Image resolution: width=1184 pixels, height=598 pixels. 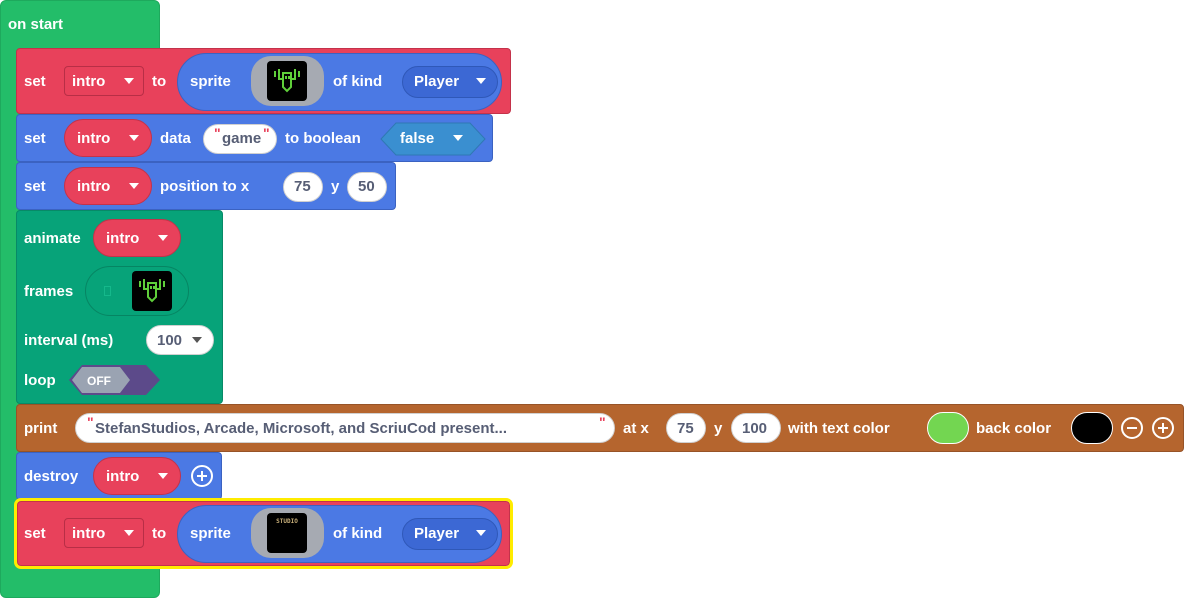 What do you see at coordinates (323, 138) in the screenshot?
I see `to-boolean-label: to boolean` at bounding box center [323, 138].